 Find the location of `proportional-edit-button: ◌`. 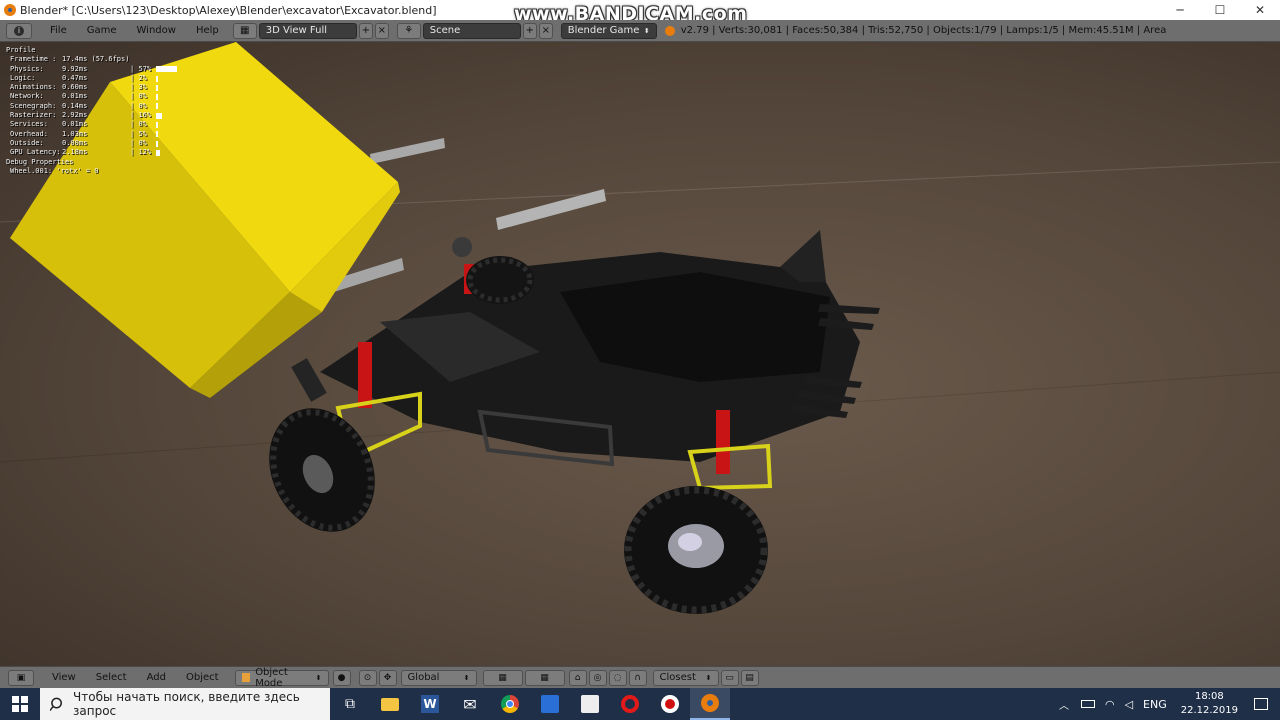

proportional-edit-button: ◌ is located at coordinates (617, 677).